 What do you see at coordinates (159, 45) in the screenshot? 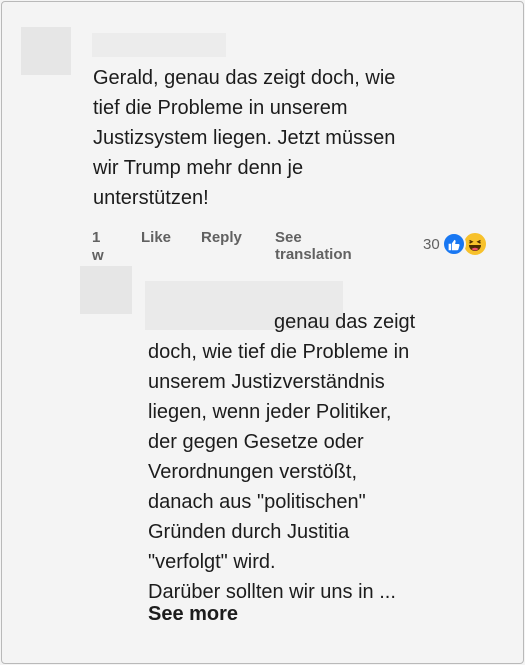
I see `commenter-name-redacted` at bounding box center [159, 45].